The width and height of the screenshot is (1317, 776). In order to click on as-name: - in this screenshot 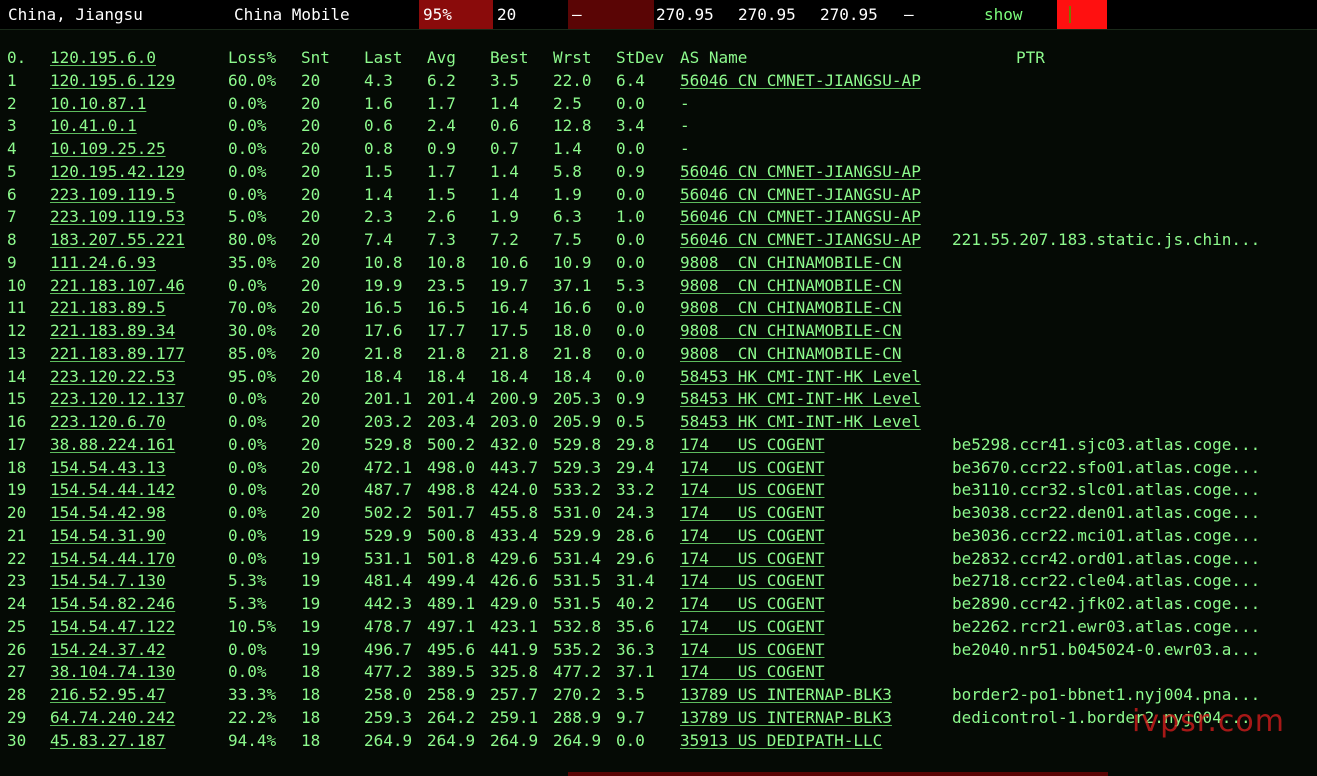, I will do `click(685, 148)`.